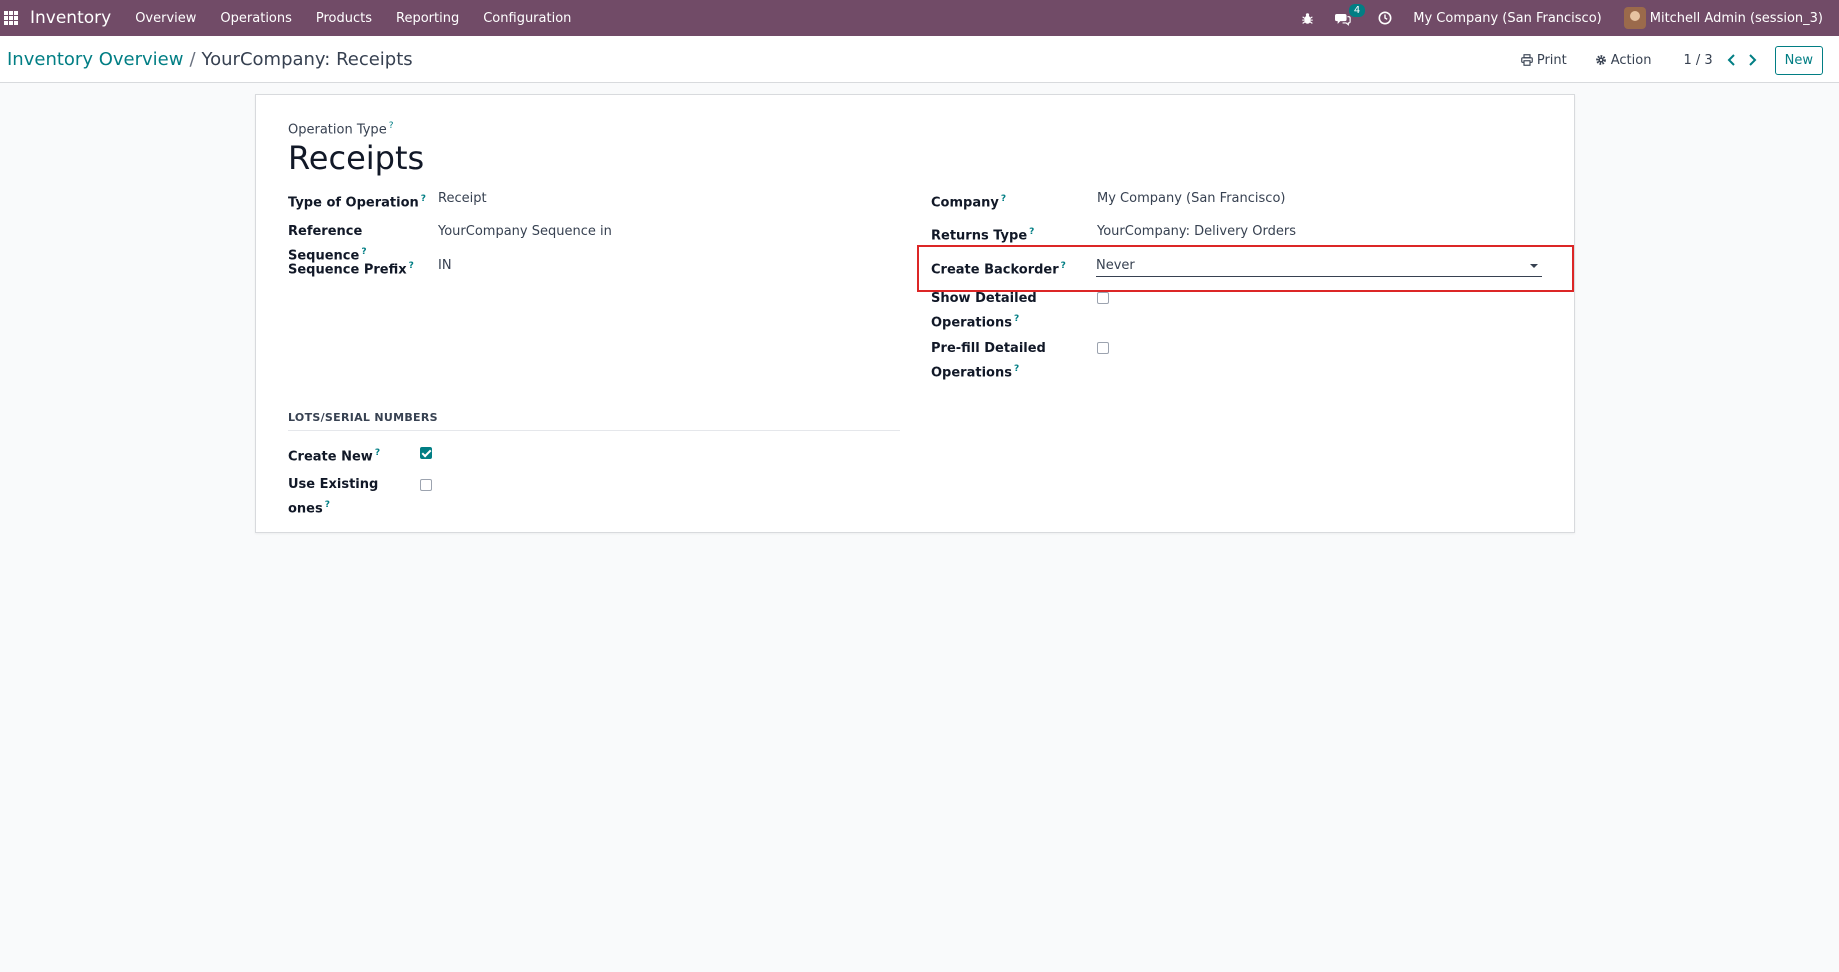 The width and height of the screenshot is (1839, 972). What do you see at coordinates (525, 244) in the screenshot?
I see `reference-sequence-value: YourCompany Sequence in` at bounding box center [525, 244].